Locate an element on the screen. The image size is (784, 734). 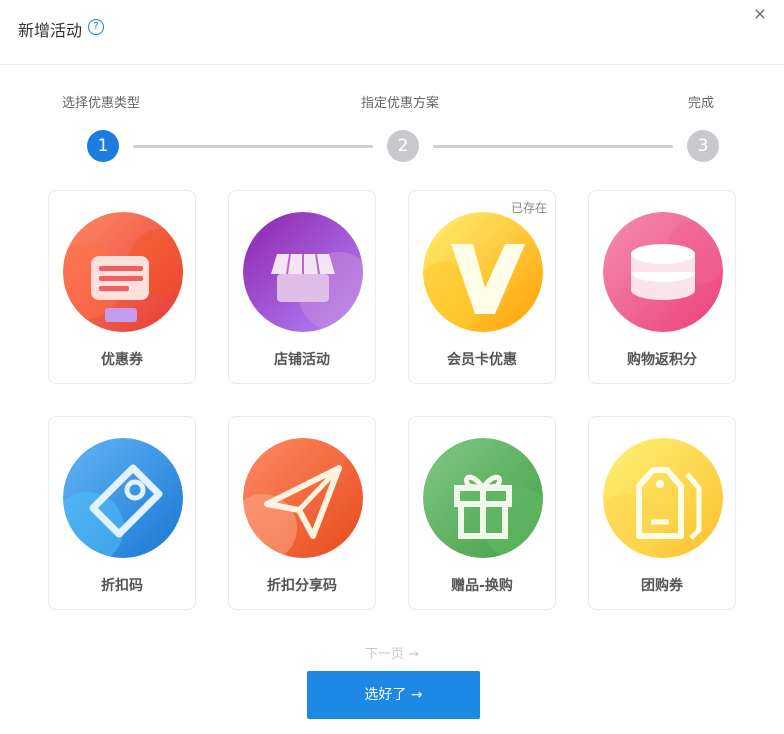
card-gift-exchange: 赠品-换购 is located at coordinates (482, 513).